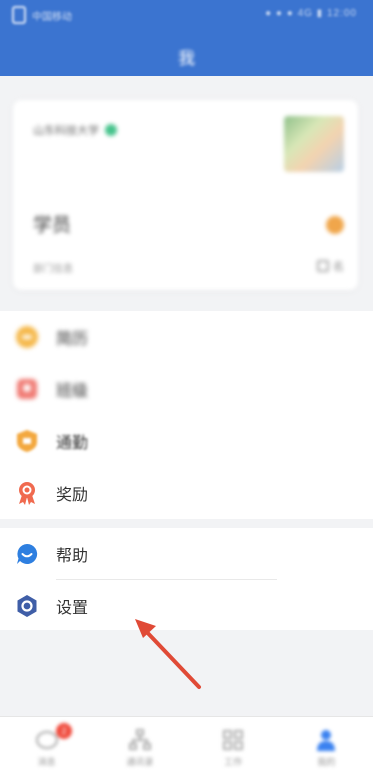 This screenshot has height=777, width=373. What do you see at coordinates (52, 17) in the screenshot?
I see `status-carrier-text: 中国移动` at bounding box center [52, 17].